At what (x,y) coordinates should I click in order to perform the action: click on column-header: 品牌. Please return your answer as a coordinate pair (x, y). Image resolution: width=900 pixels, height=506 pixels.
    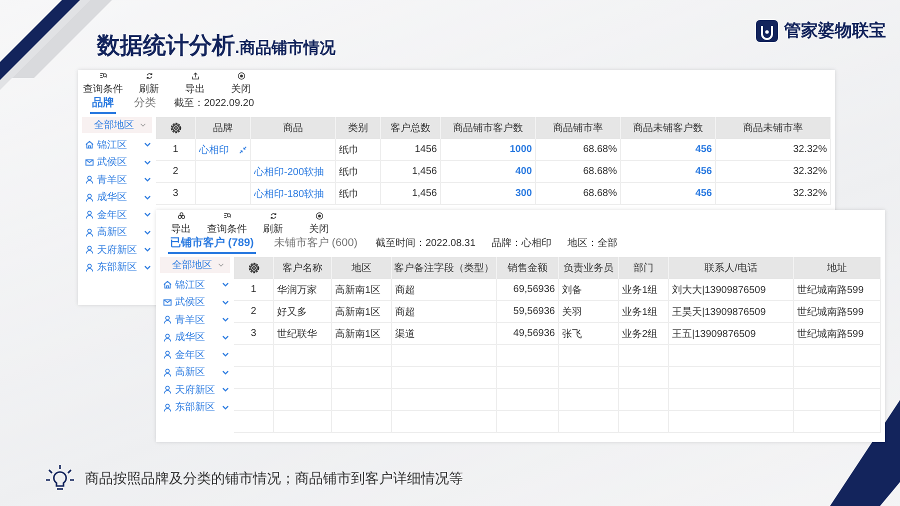
    Looking at the image, I should click on (223, 128).